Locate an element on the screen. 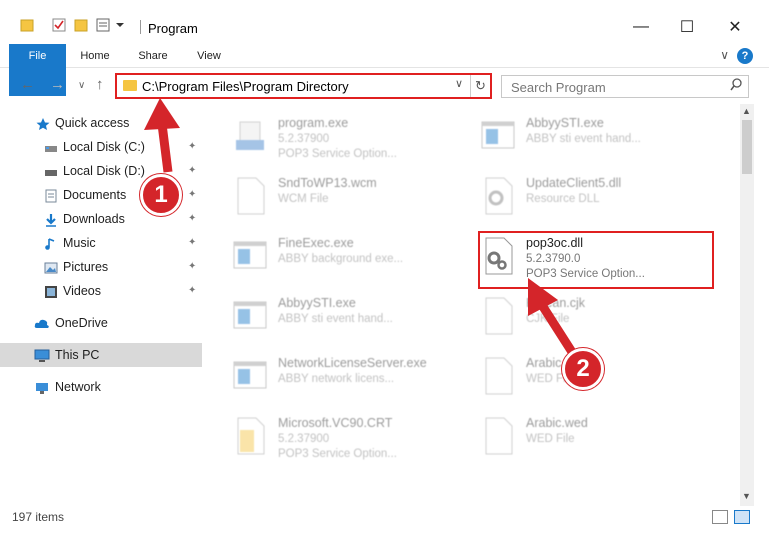  sidebar-item-label: This PC is located at coordinates (77, 355).